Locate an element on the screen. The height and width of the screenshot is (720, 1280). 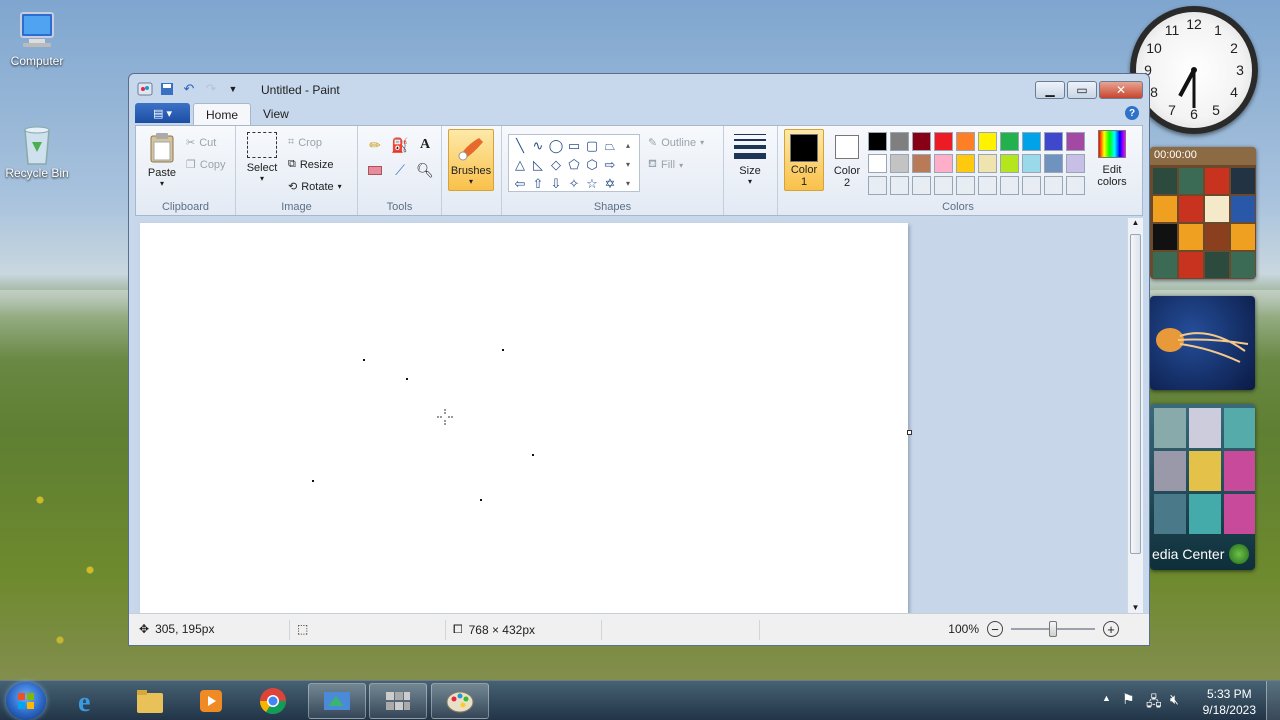
crop-button: ⌗ Crop is located at coordinates (305, 142).